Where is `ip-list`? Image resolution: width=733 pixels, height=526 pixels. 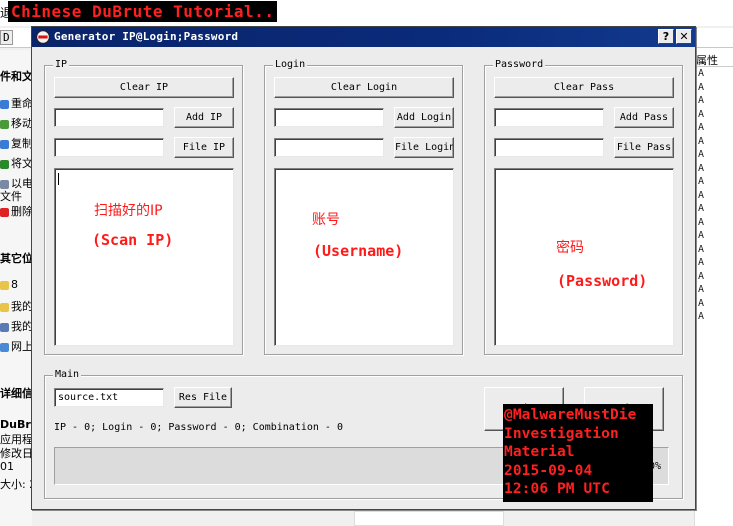
ip-list is located at coordinates (144, 257).